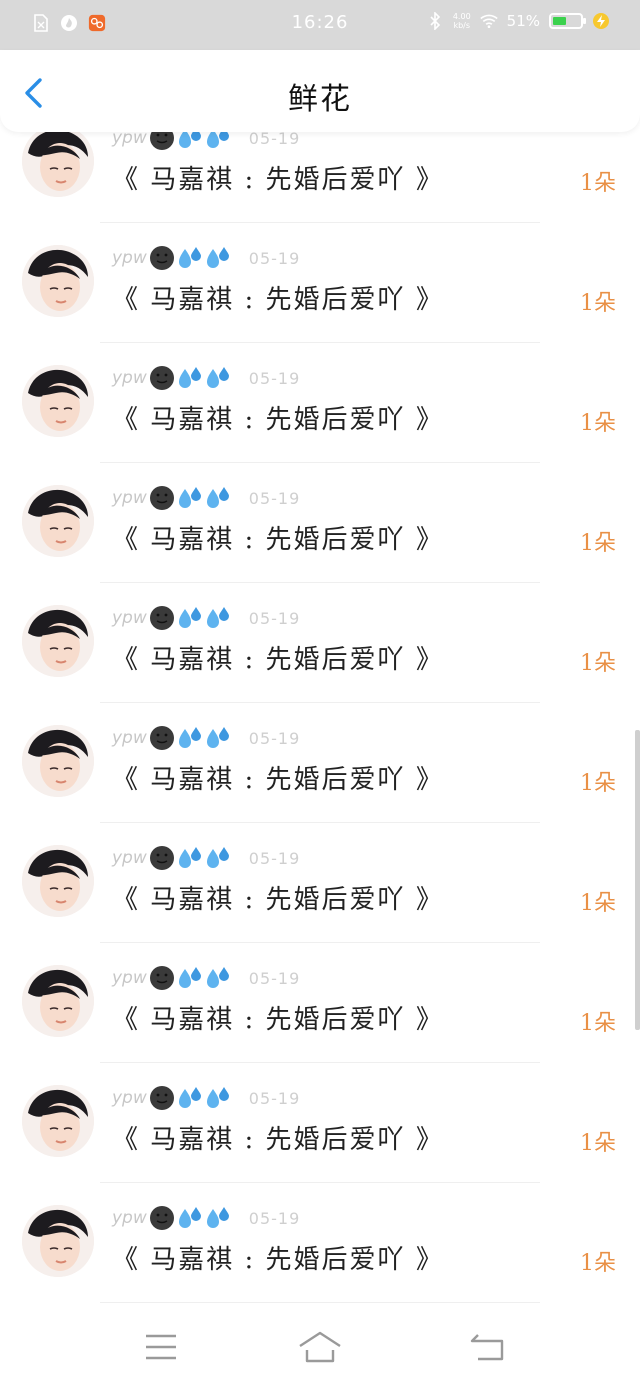 The width and height of the screenshot is (640, 1387). What do you see at coordinates (320, 91) in the screenshot?
I see `page-header: 鲜花` at bounding box center [320, 91].